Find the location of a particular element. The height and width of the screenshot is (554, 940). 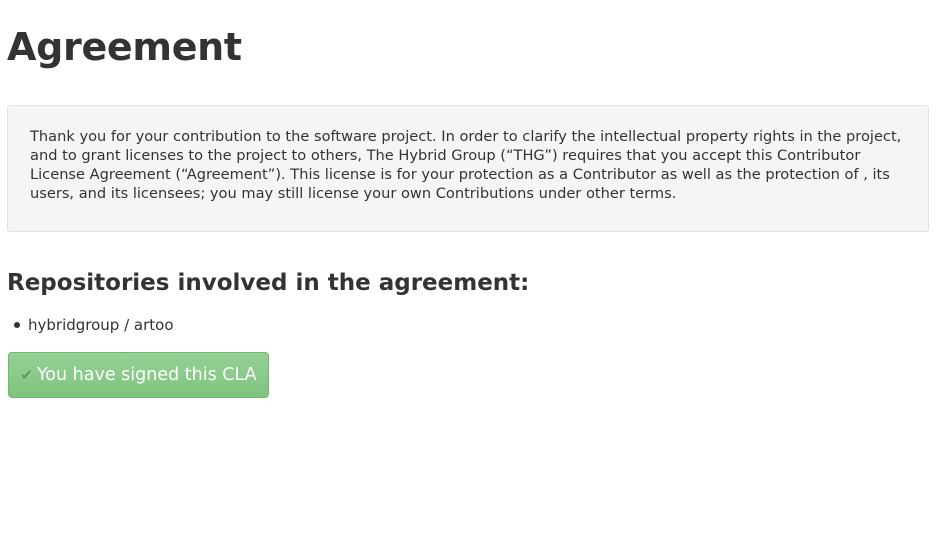

signed-cla-button: ✔ You have signed this CLA is located at coordinates (138, 375).